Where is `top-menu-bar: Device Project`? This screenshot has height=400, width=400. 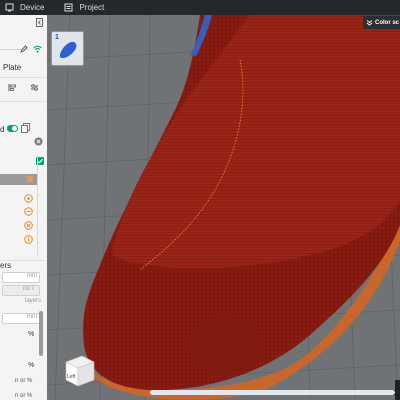 top-menu-bar: Device Project is located at coordinates (200, 7).